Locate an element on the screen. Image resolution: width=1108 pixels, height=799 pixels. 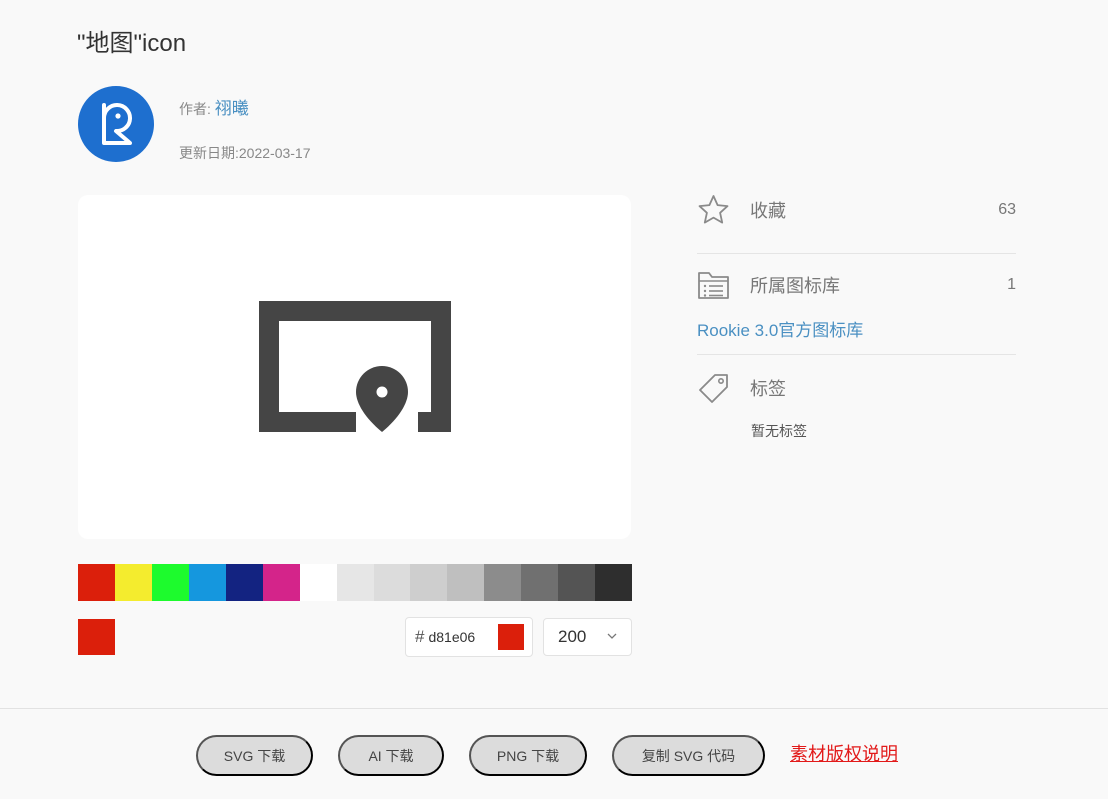
map-pin-frame-icon is located at coordinates (354, 366).